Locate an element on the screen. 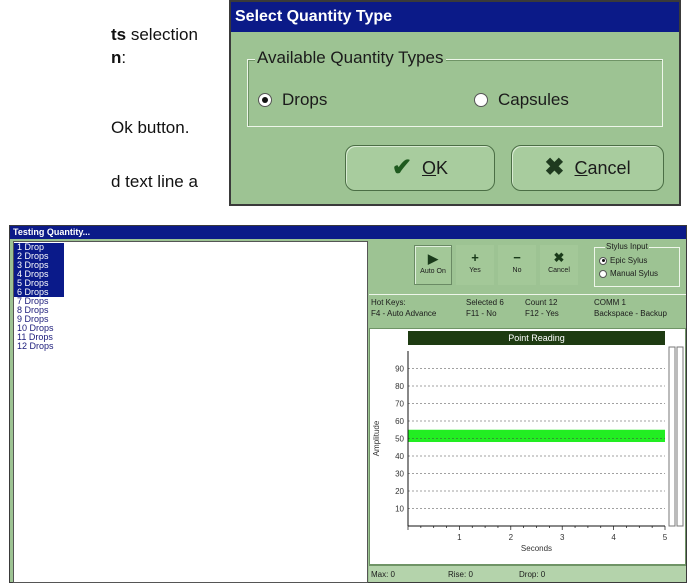 This screenshot has height=583, width=687. radio-manual-sylus: Manual Sylus is located at coordinates (628, 273).